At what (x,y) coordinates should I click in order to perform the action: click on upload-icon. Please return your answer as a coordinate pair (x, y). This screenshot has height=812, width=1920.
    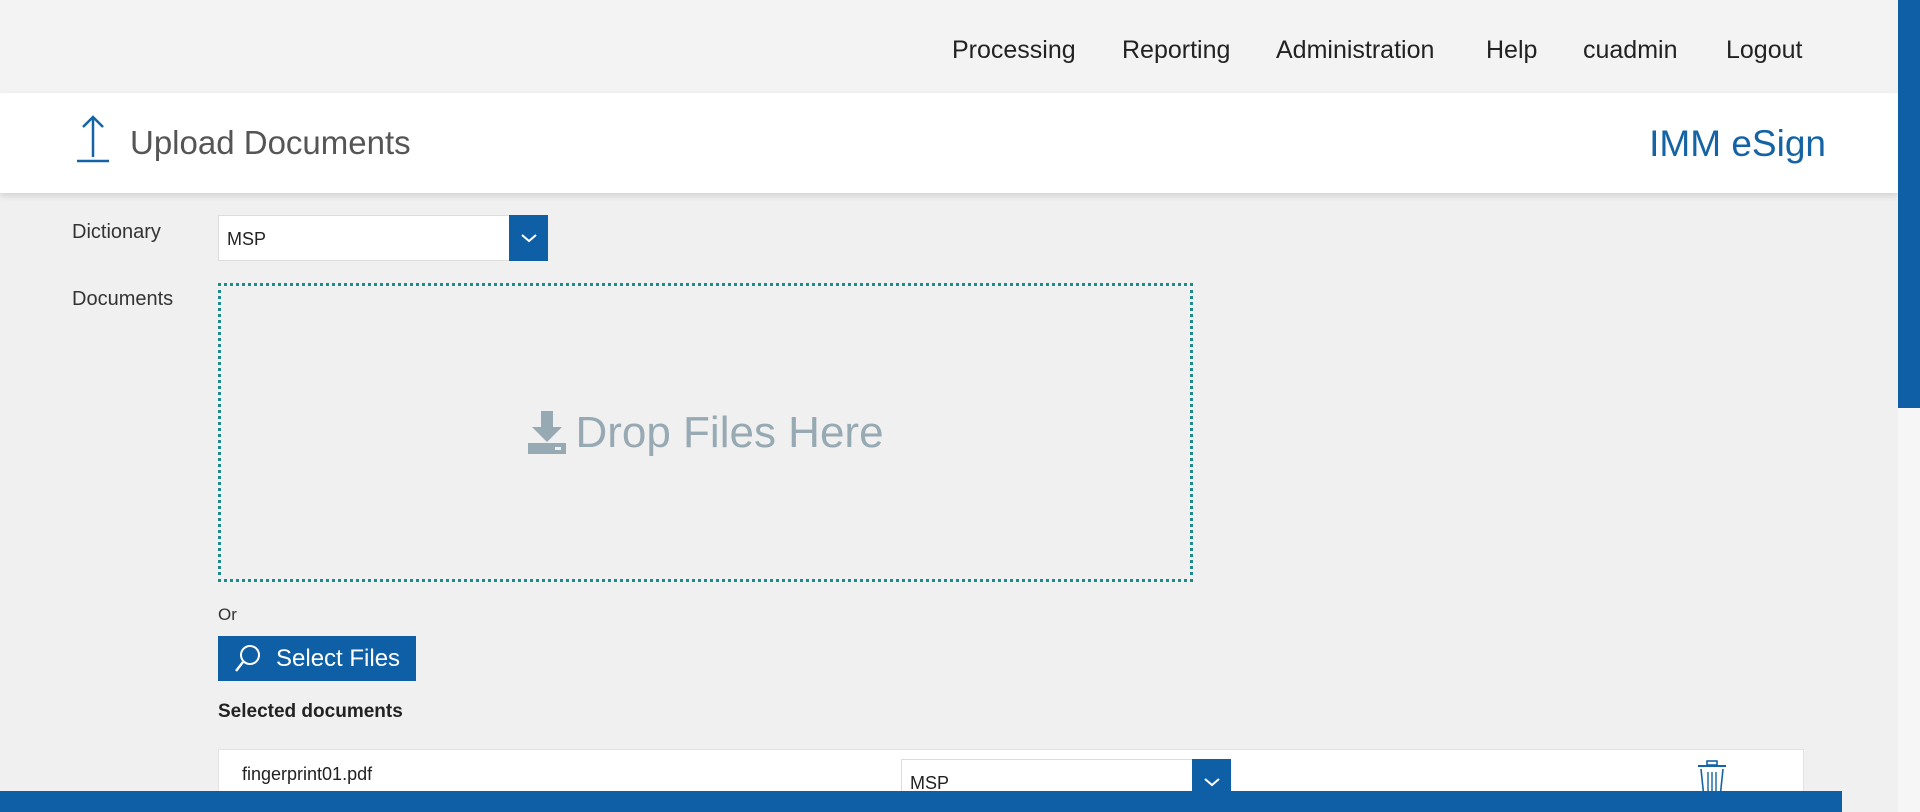
    Looking at the image, I should click on (93, 139).